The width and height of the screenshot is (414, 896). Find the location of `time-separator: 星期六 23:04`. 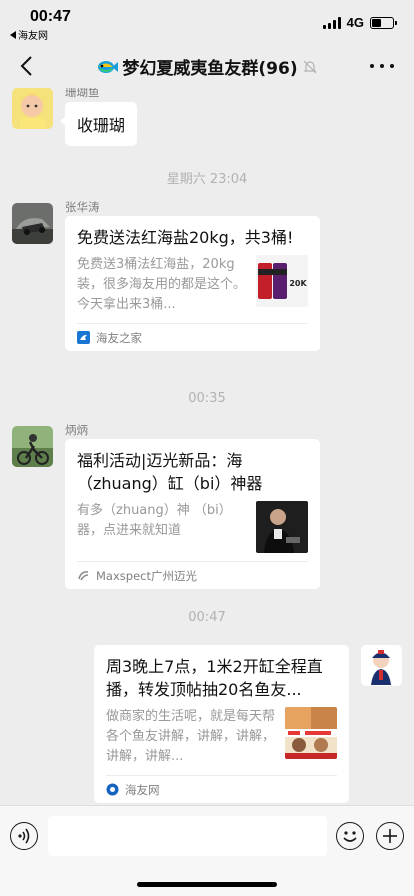

time-separator: 星期六 23:04 is located at coordinates (207, 179).